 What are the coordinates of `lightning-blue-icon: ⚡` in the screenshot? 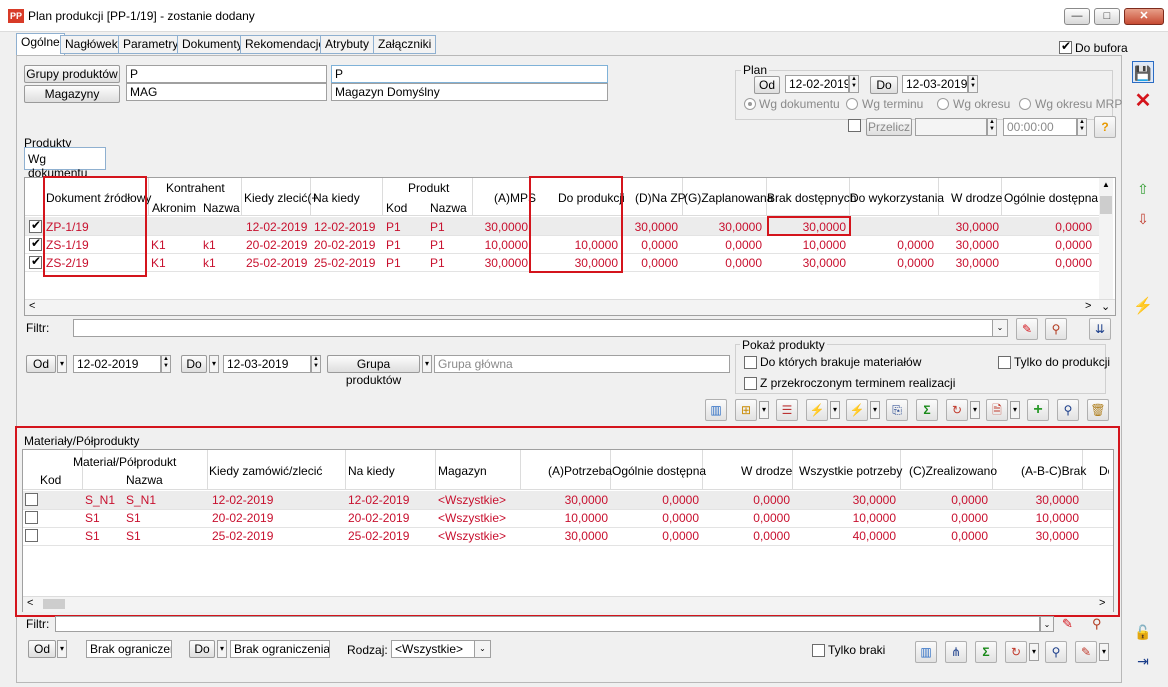 It's located at (1143, 307).